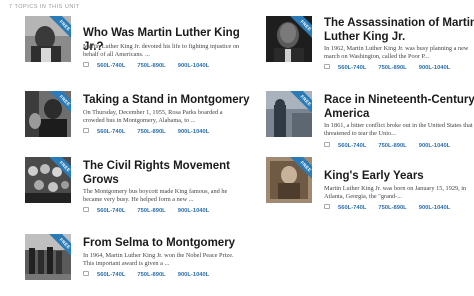  Describe the element at coordinates (168, 173) in the screenshot. I see `topic-title: The Civil Rights Movement Grows` at that location.